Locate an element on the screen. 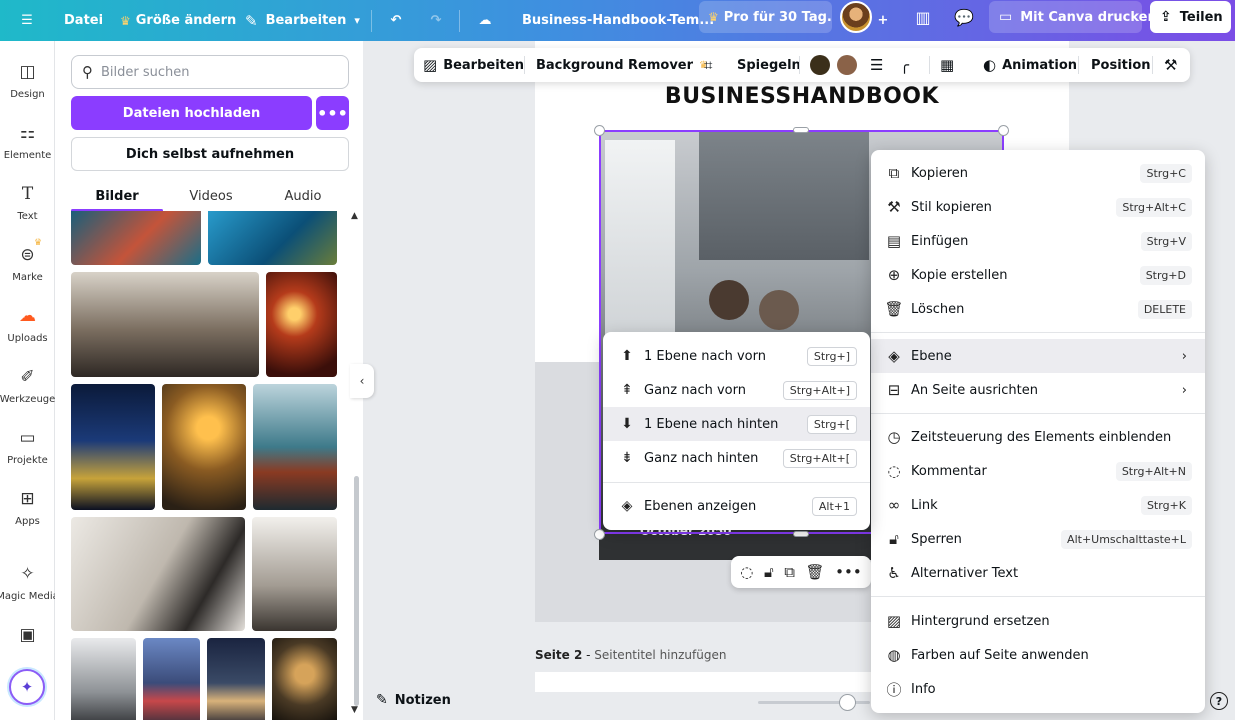  cloud-saved-icon: ☁ is located at coordinates (485, 20).